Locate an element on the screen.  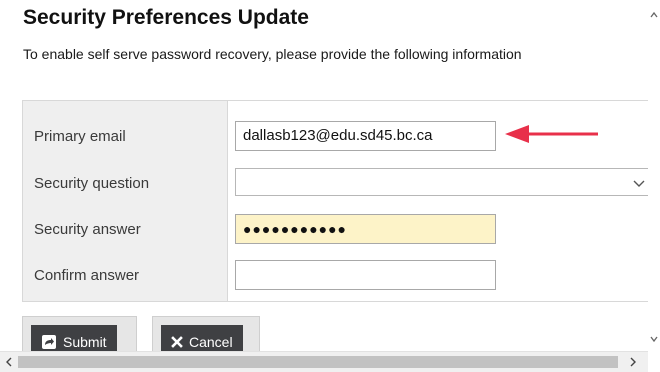
cancel-label: Cancel is located at coordinates (211, 342).